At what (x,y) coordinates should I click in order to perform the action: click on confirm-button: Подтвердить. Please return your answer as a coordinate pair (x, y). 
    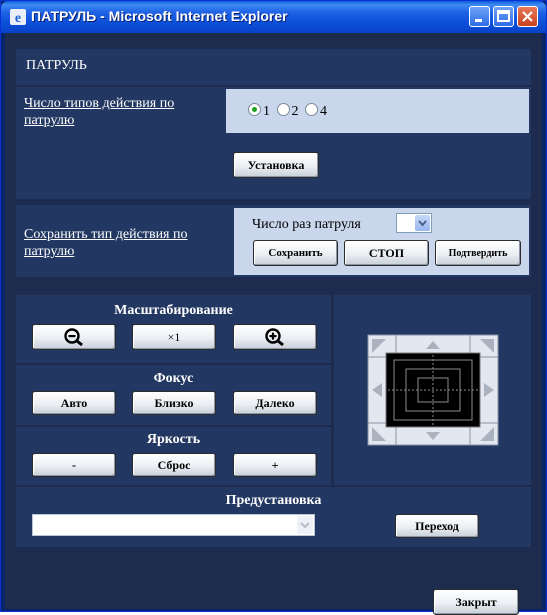
    Looking at the image, I should click on (478, 253).